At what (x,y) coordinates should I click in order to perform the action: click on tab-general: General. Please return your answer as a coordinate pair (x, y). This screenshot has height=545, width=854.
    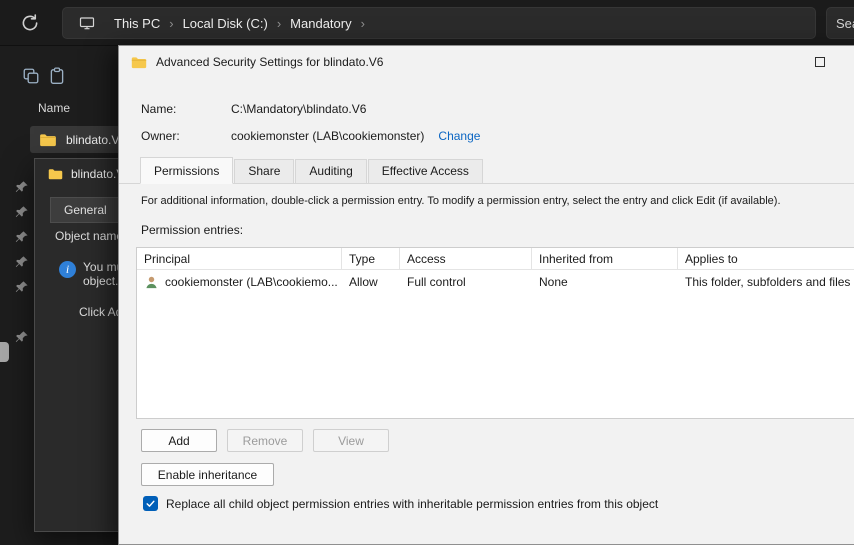
    Looking at the image, I should click on (85, 210).